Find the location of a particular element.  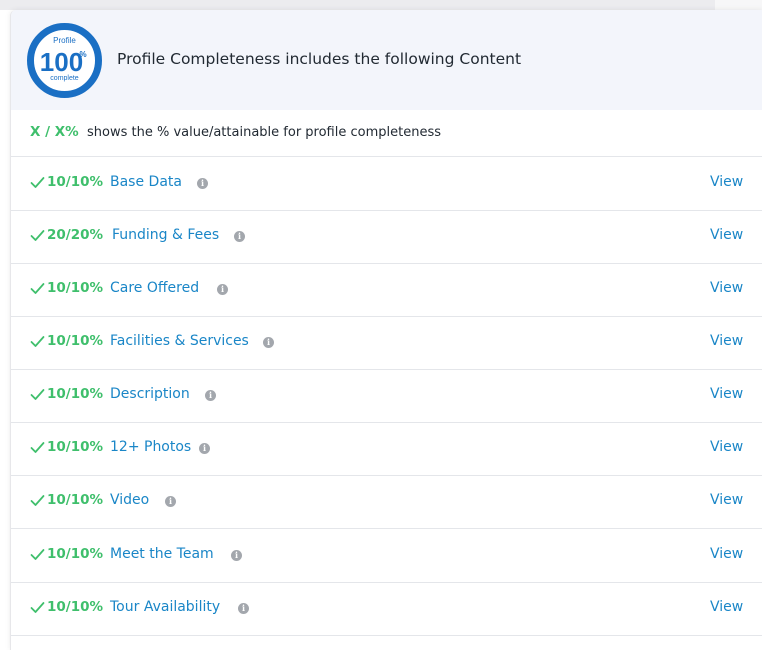

item-label: Facilities & Services is located at coordinates (179, 341).